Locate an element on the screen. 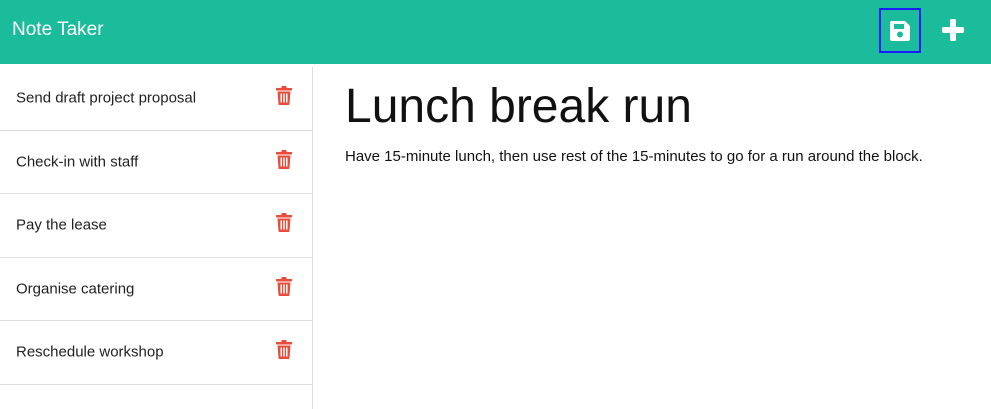 This screenshot has height=409, width=991. note-list-title: Send draft project proposal is located at coordinates (106, 98).